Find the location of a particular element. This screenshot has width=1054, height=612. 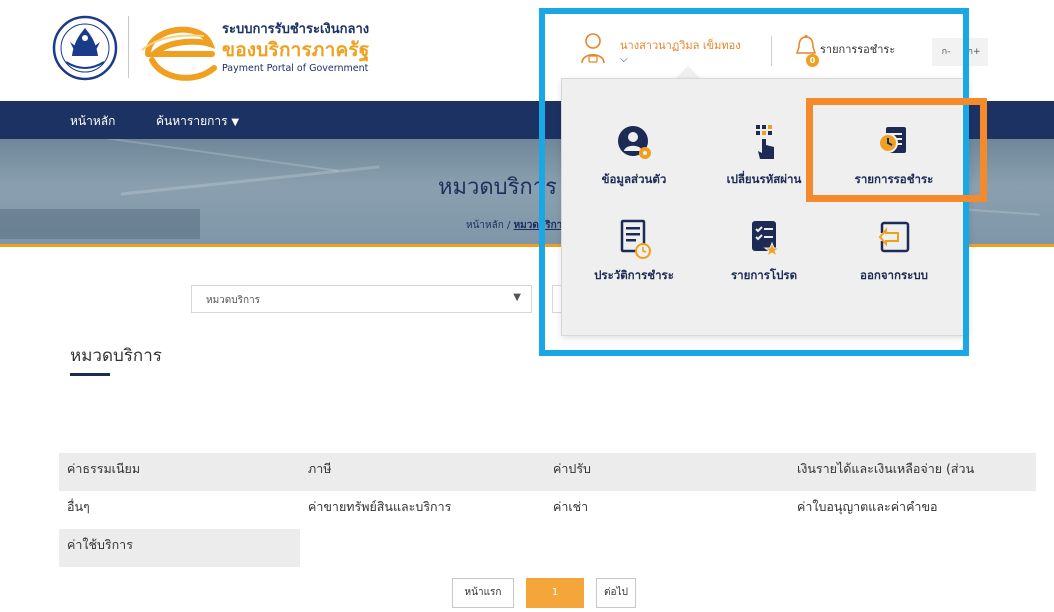

font-increase-button: ก+ is located at coordinates (974, 52).